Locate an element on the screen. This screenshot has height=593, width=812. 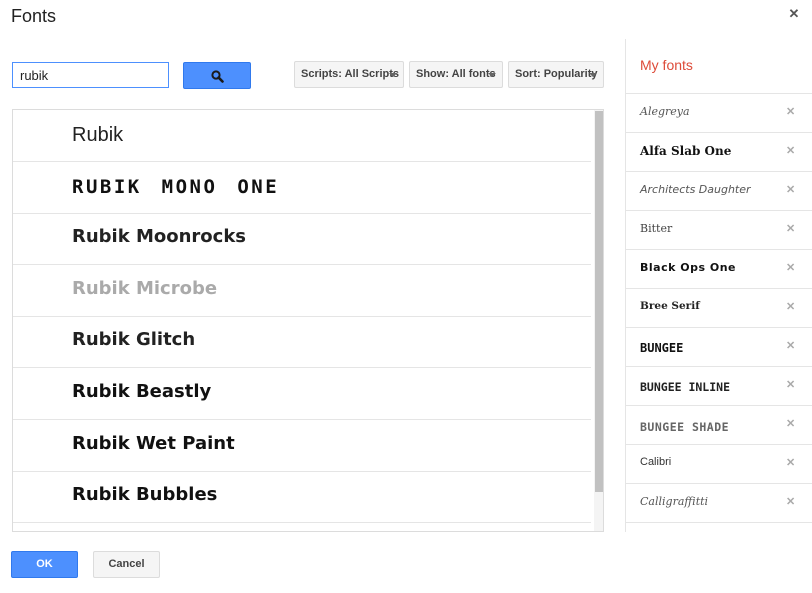
font-result-item: Rubik Glitch is located at coordinates (302, 342).